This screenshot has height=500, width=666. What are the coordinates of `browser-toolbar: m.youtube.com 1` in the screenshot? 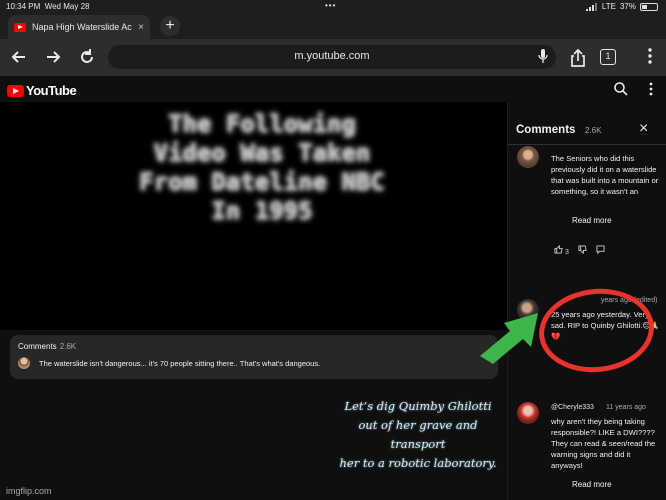 It's located at (333, 57).